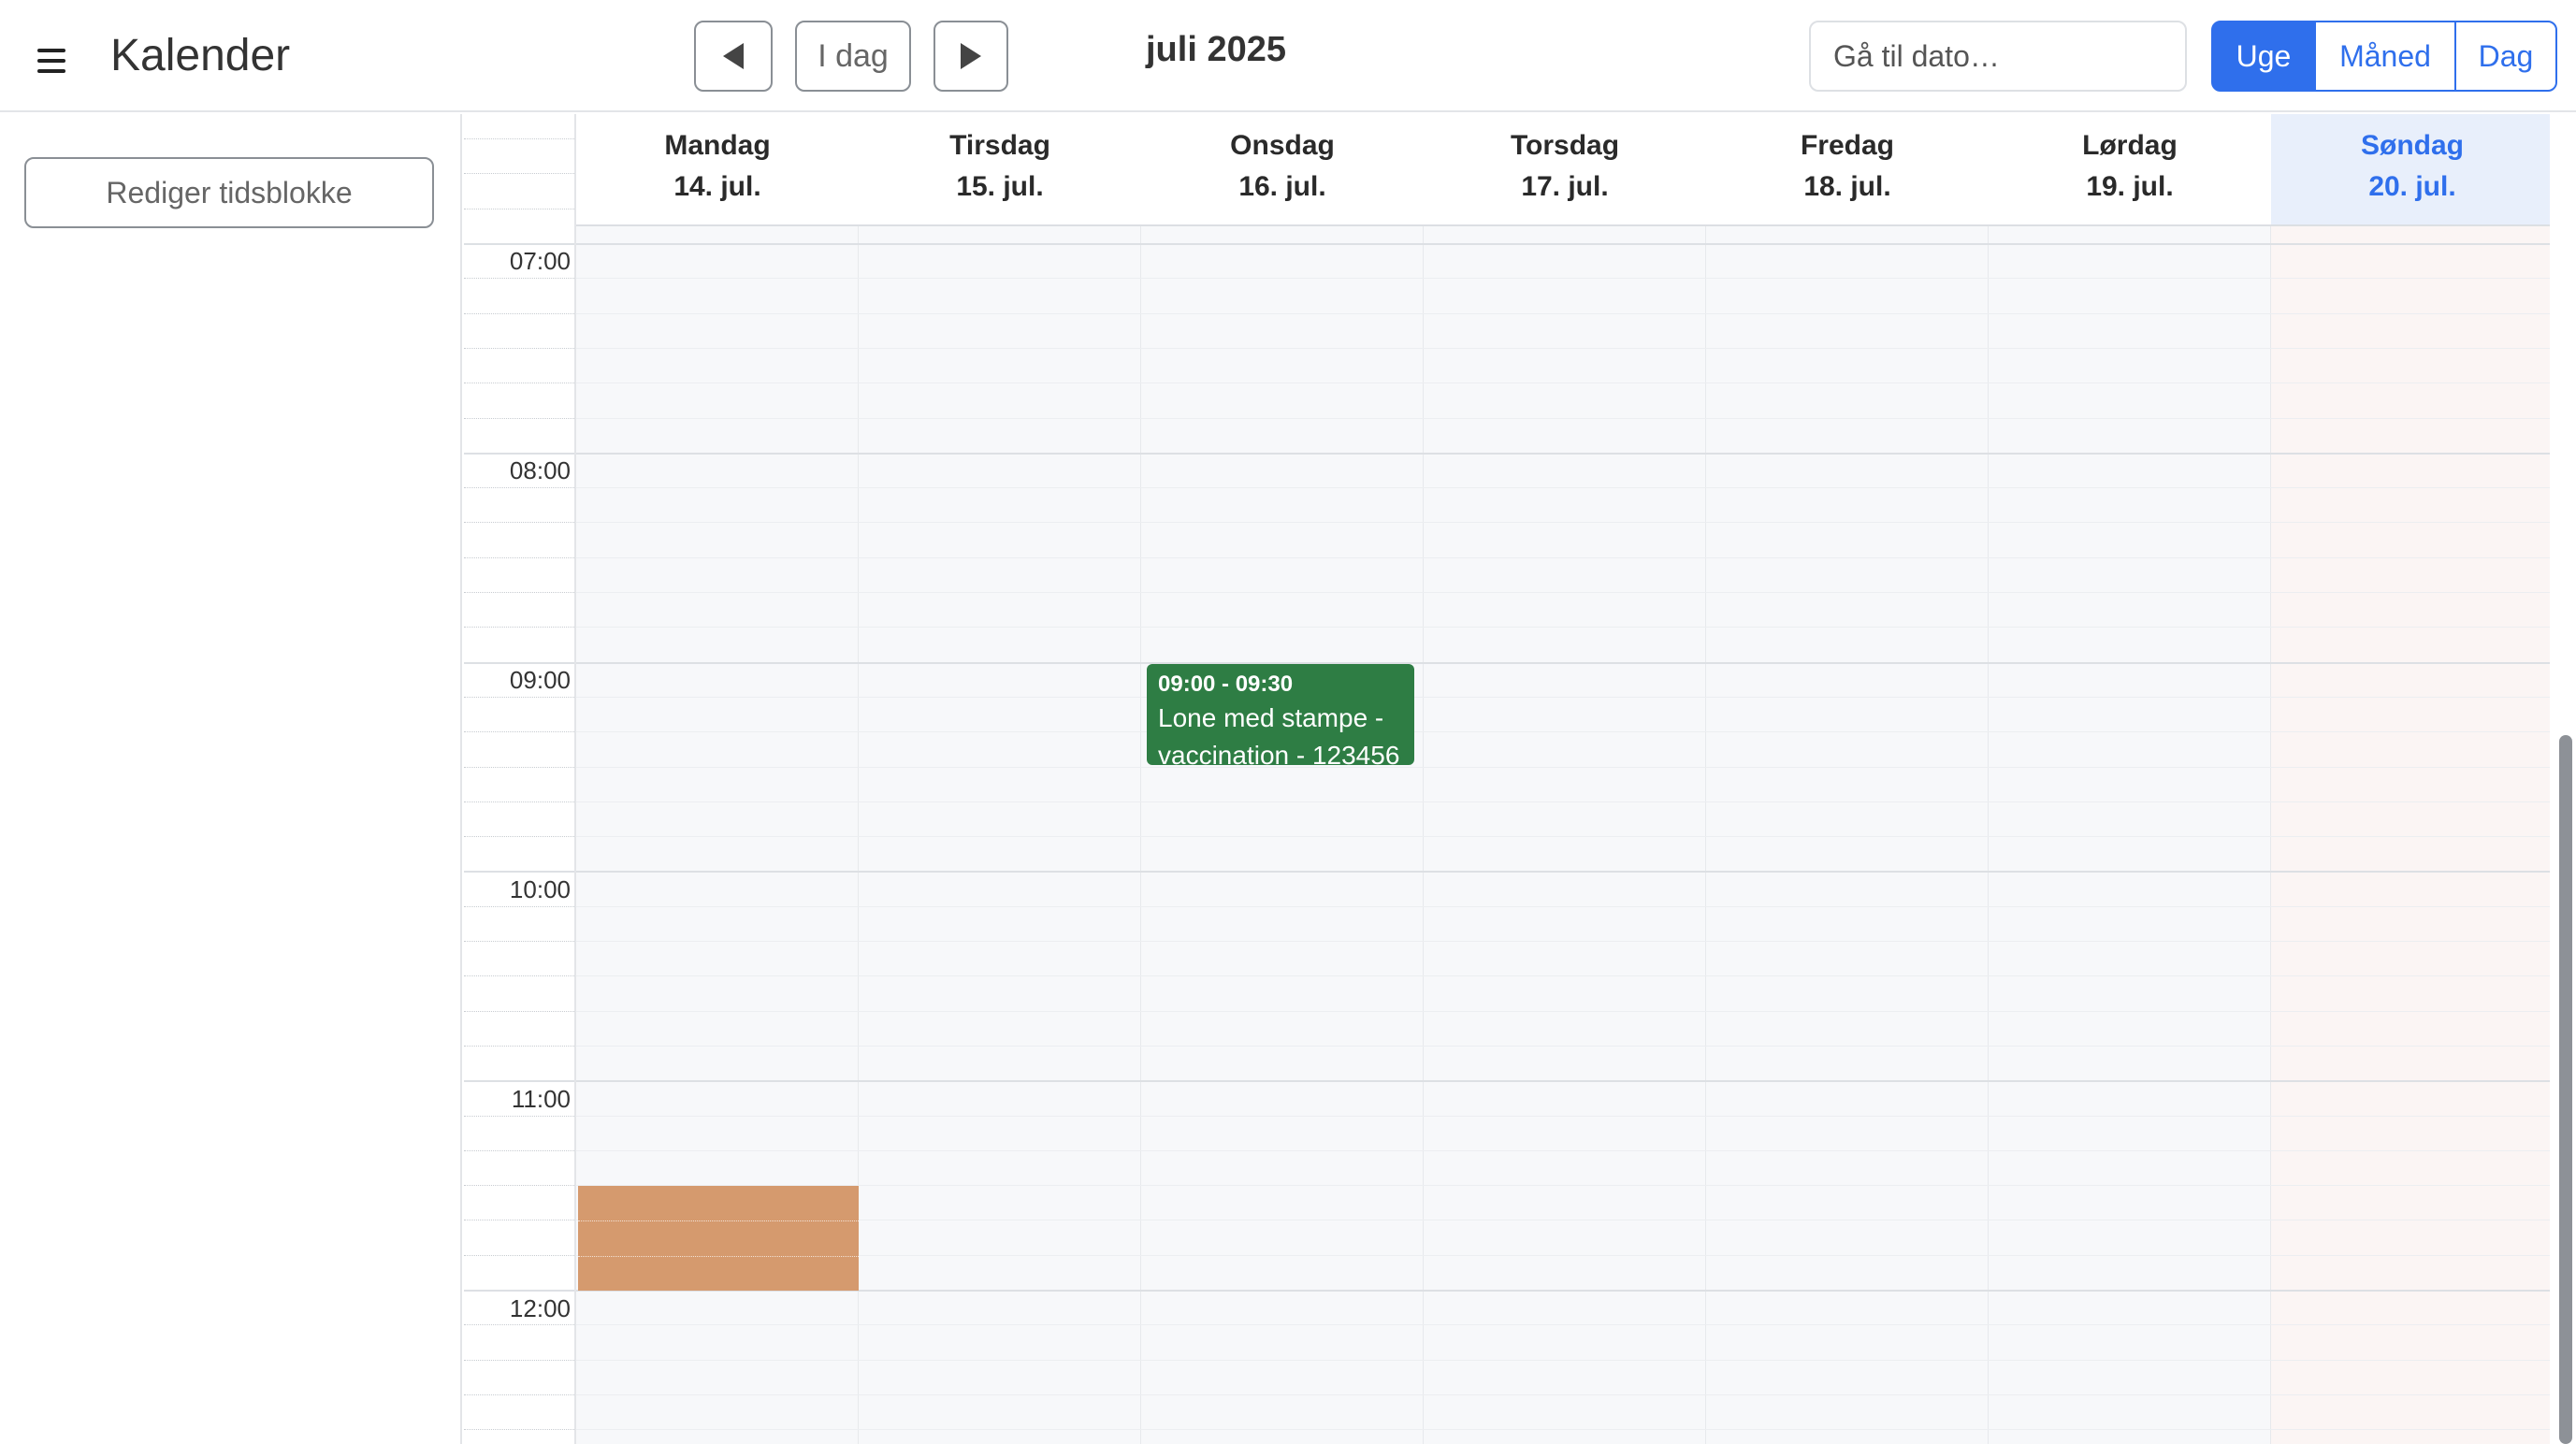 The height and width of the screenshot is (1444, 2576). Describe the element at coordinates (2565, 1089) in the screenshot. I see `scrollbar-thumb` at that location.